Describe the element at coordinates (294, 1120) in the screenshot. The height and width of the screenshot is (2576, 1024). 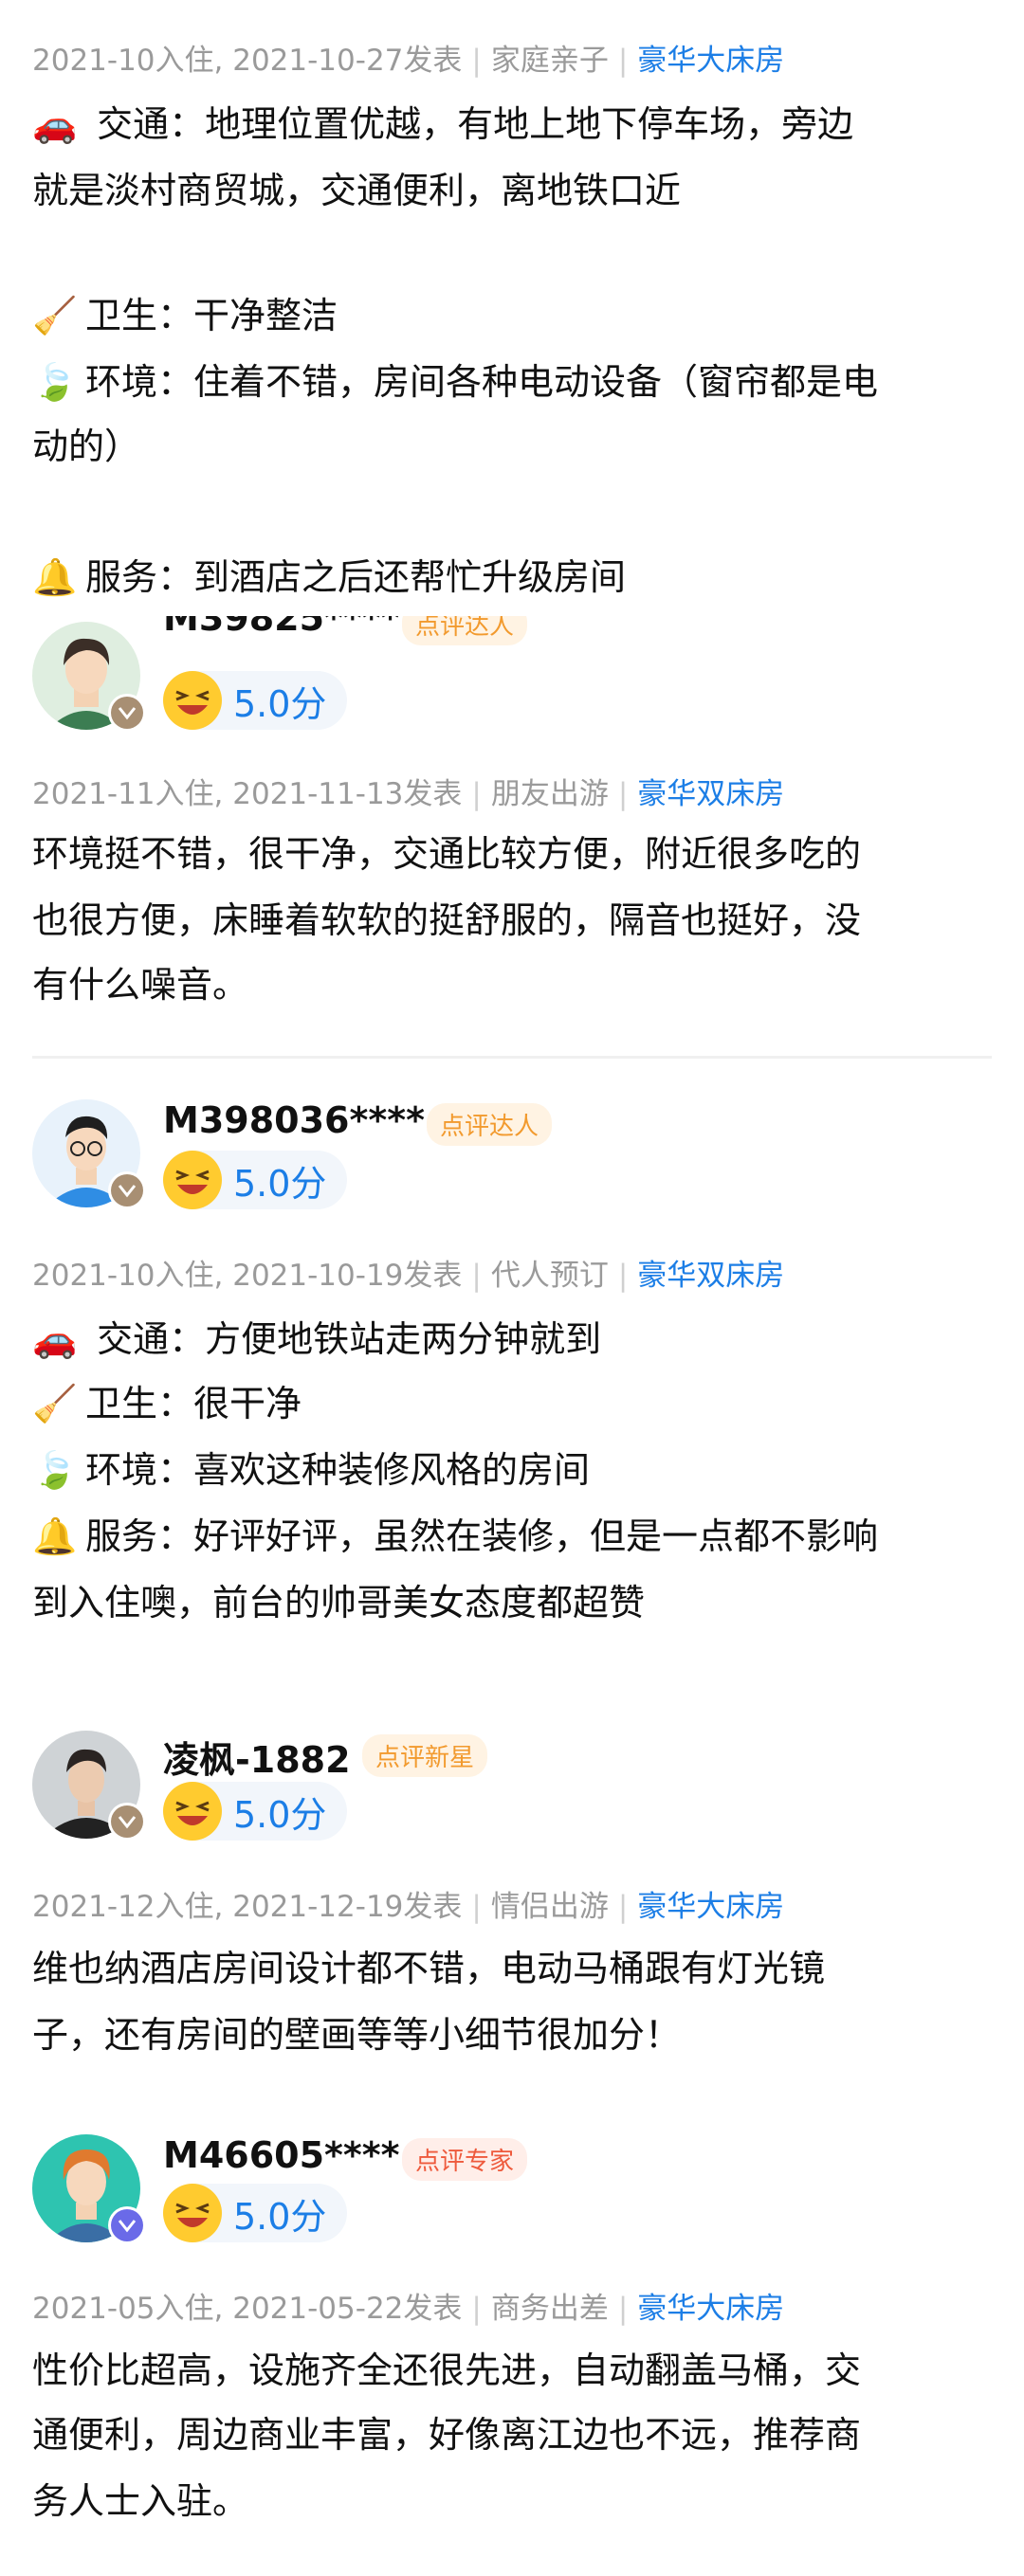
I see `username: M398036****` at that location.